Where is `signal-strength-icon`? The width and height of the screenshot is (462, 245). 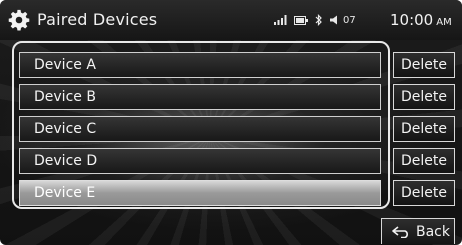
signal-strength-icon is located at coordinates (280, 20).